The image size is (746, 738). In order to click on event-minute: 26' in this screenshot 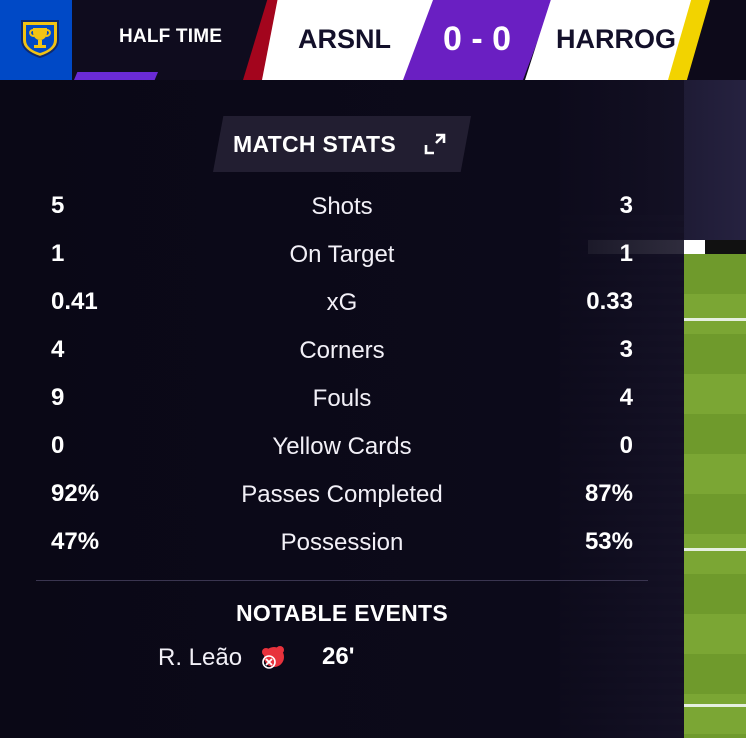, I will do `click(338, 656)`.